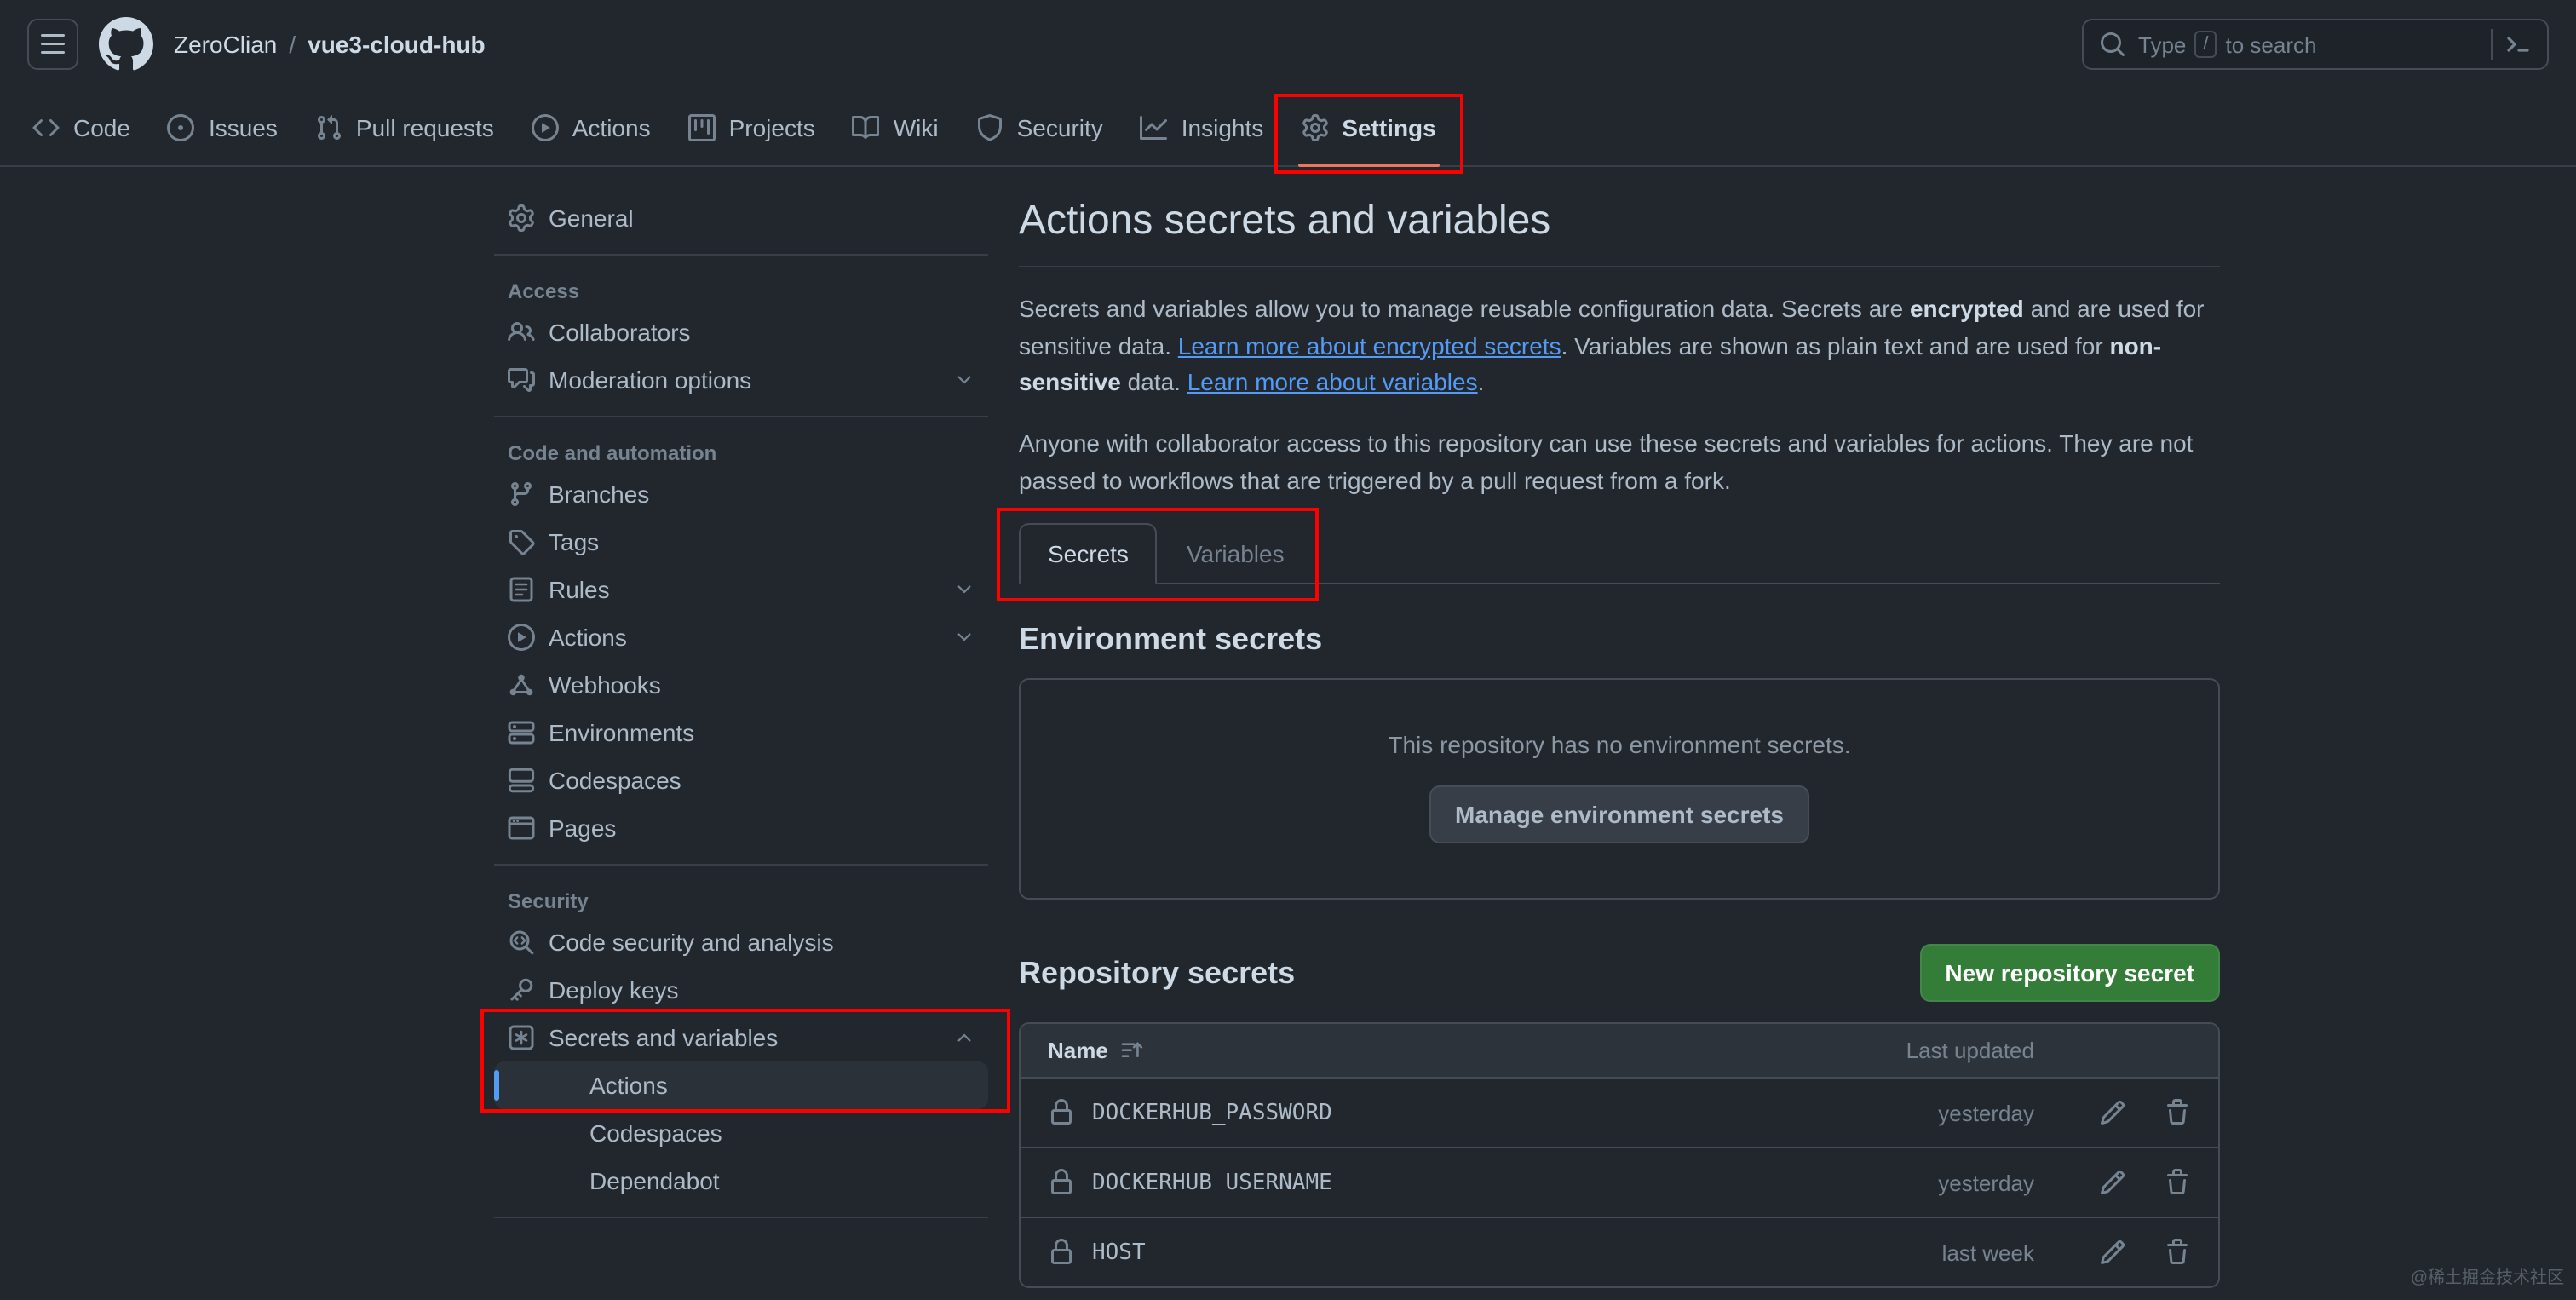 This screenshot has height=1300, width=2576. I want to click on tabnav-tabs: Secrets Variables, so click(1158, 555).